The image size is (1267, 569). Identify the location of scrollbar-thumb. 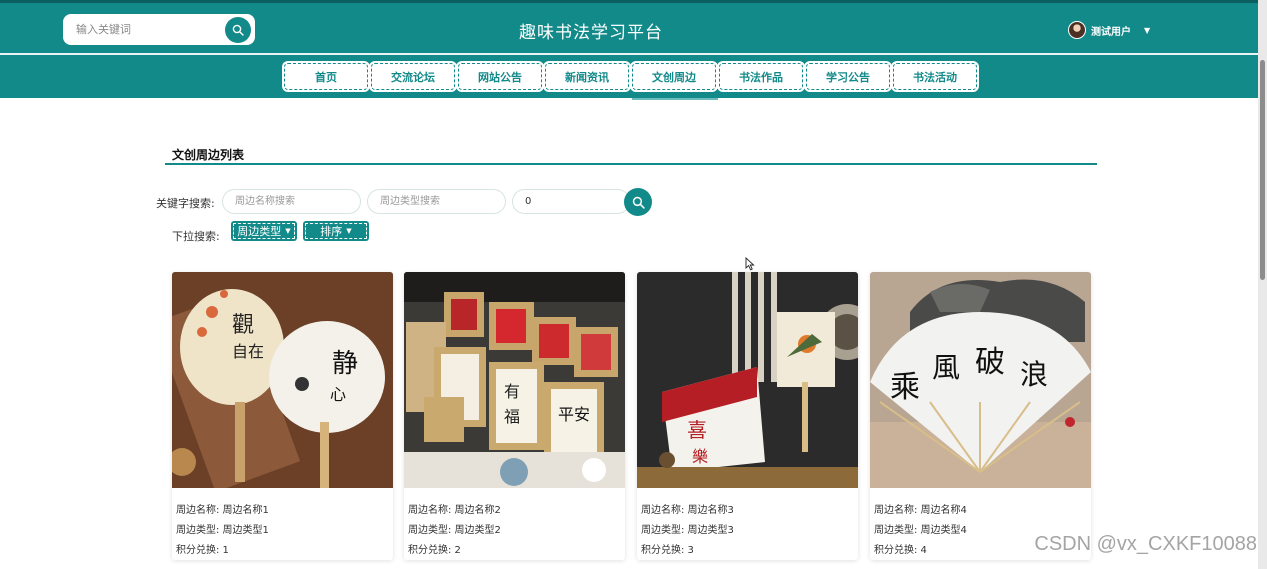
(1262, 170).